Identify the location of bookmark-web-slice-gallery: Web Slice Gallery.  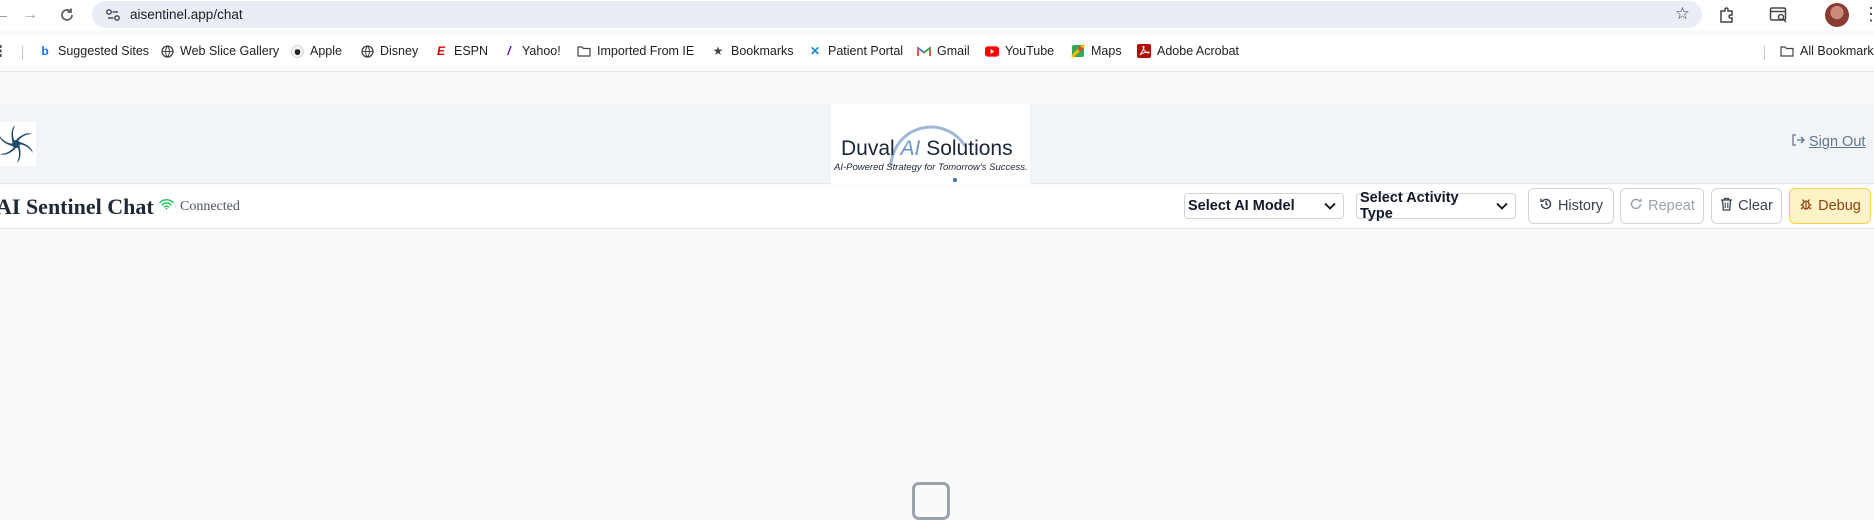
(219, 51).